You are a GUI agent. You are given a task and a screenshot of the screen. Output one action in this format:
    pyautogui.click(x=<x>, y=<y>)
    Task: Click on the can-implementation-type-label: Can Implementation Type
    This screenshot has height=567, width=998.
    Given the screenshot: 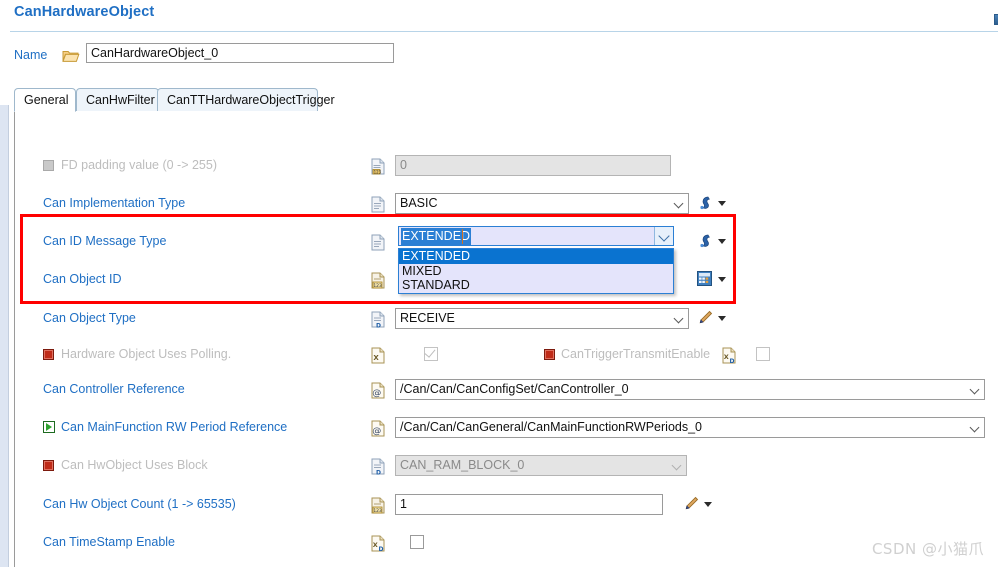 What is the action you would take?
    pyautogui.click(x=114, y=203)
    